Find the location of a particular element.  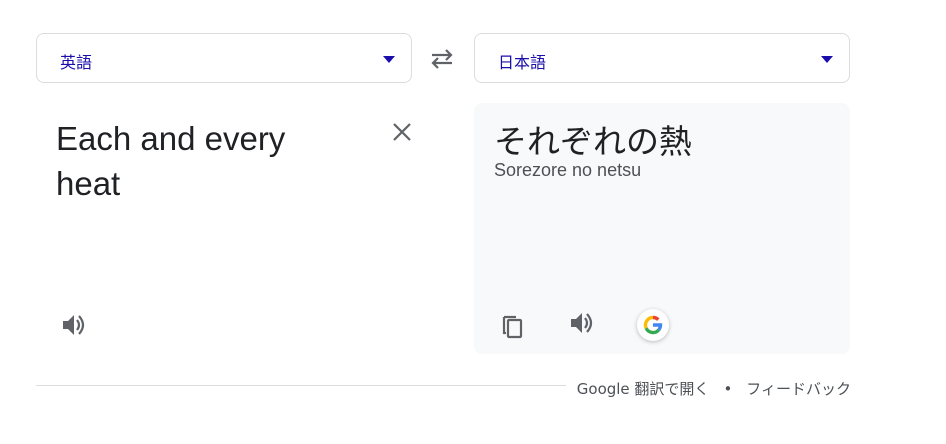

target-language-select: 日本語 is located at coordinates (662, 58).